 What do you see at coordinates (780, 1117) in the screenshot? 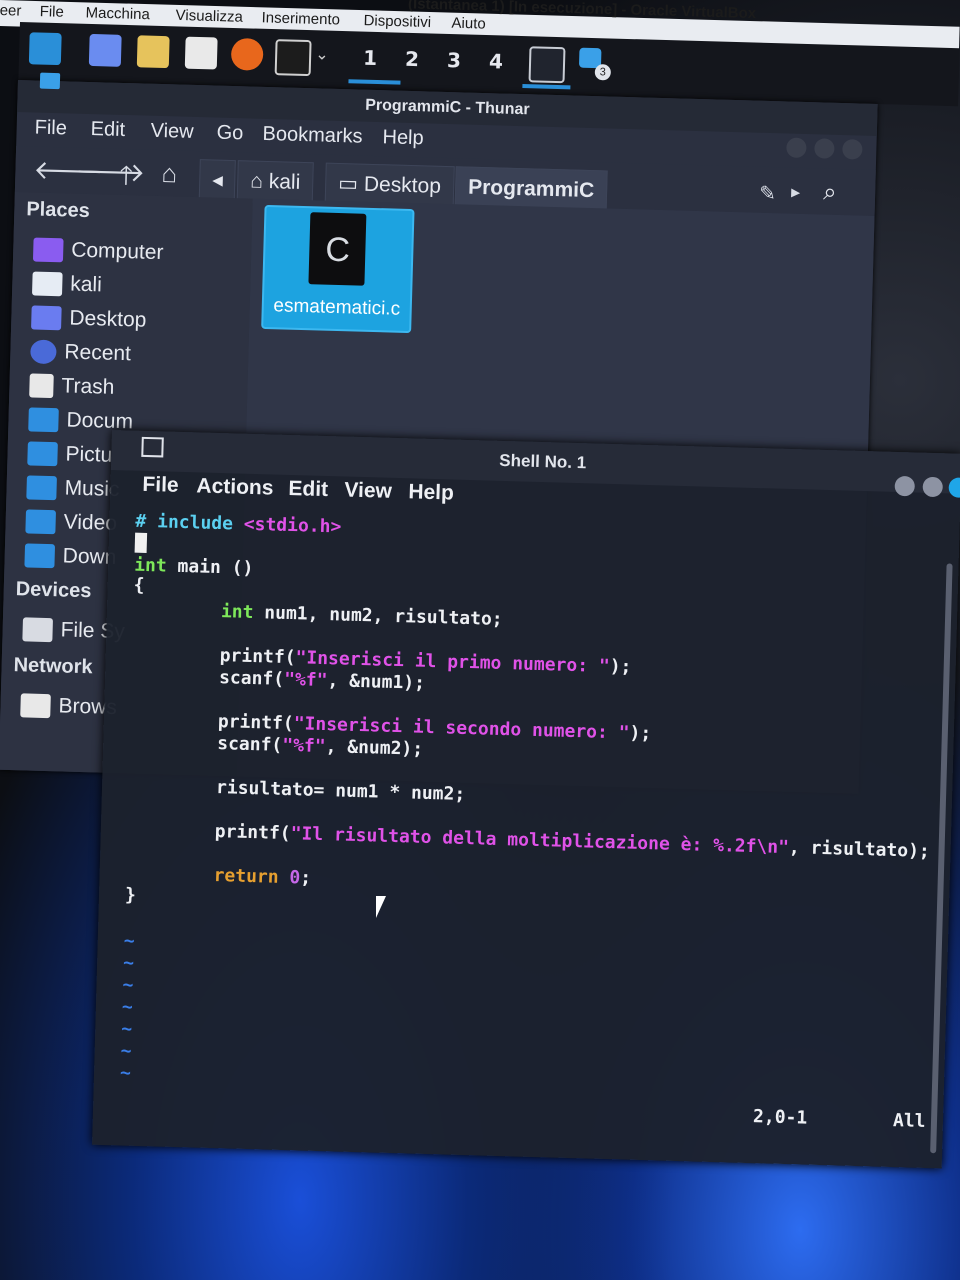
I see `vim-cursor-position: 2,0-1` at bounding box center [780, 1117].